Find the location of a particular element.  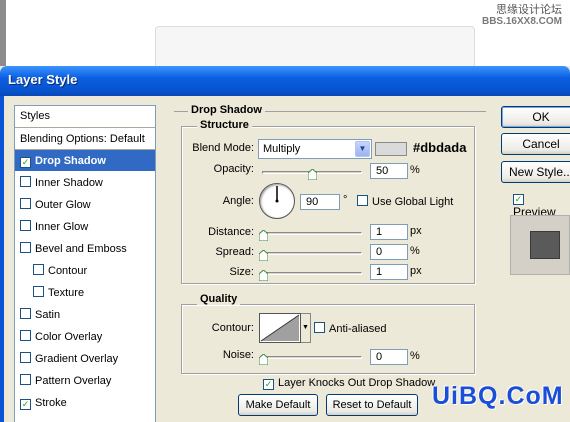

size-slider is located at coordinates (312, 273).